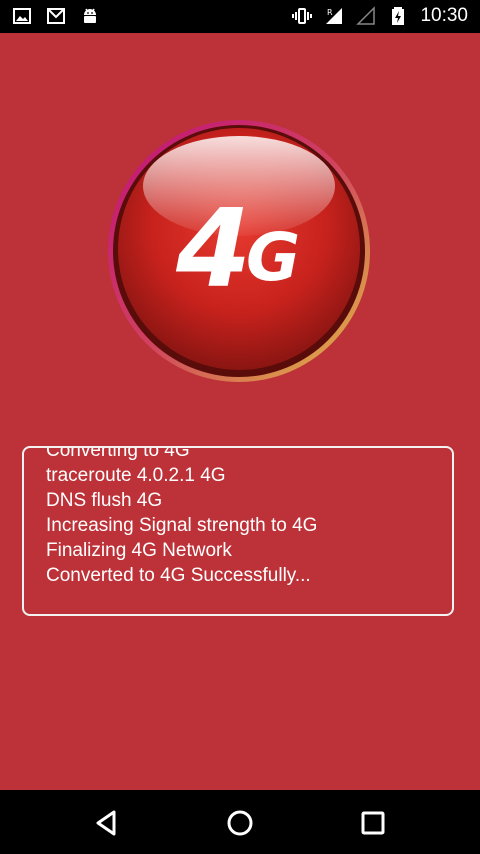 The width and height of the screenshot is (480, 854). Describe the element at coordinates (118, 453) in the screenshot. I see `log-line: Converting to 4G` at that location.